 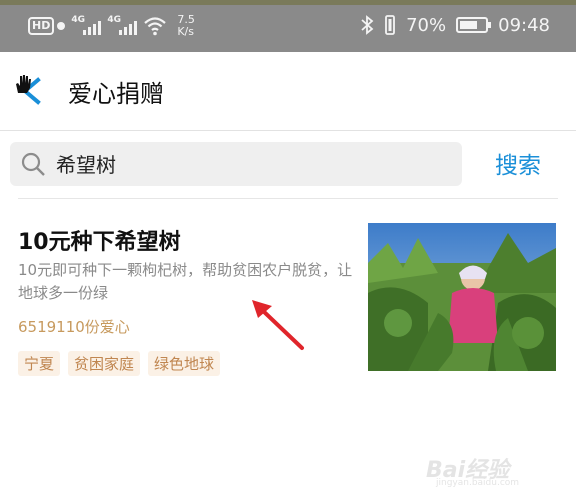 I want to click on status-right: 70% 09:48, so click(x=455, y=25).